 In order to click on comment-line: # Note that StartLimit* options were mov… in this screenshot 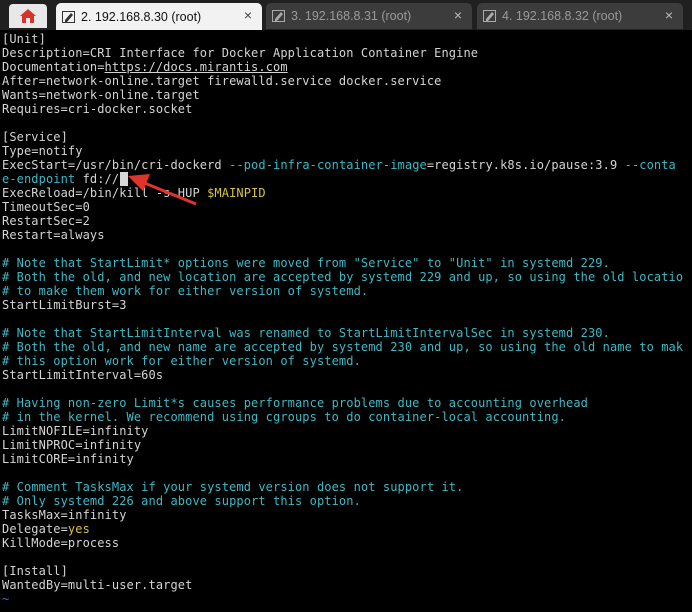, I will do `click(306, 263)`.